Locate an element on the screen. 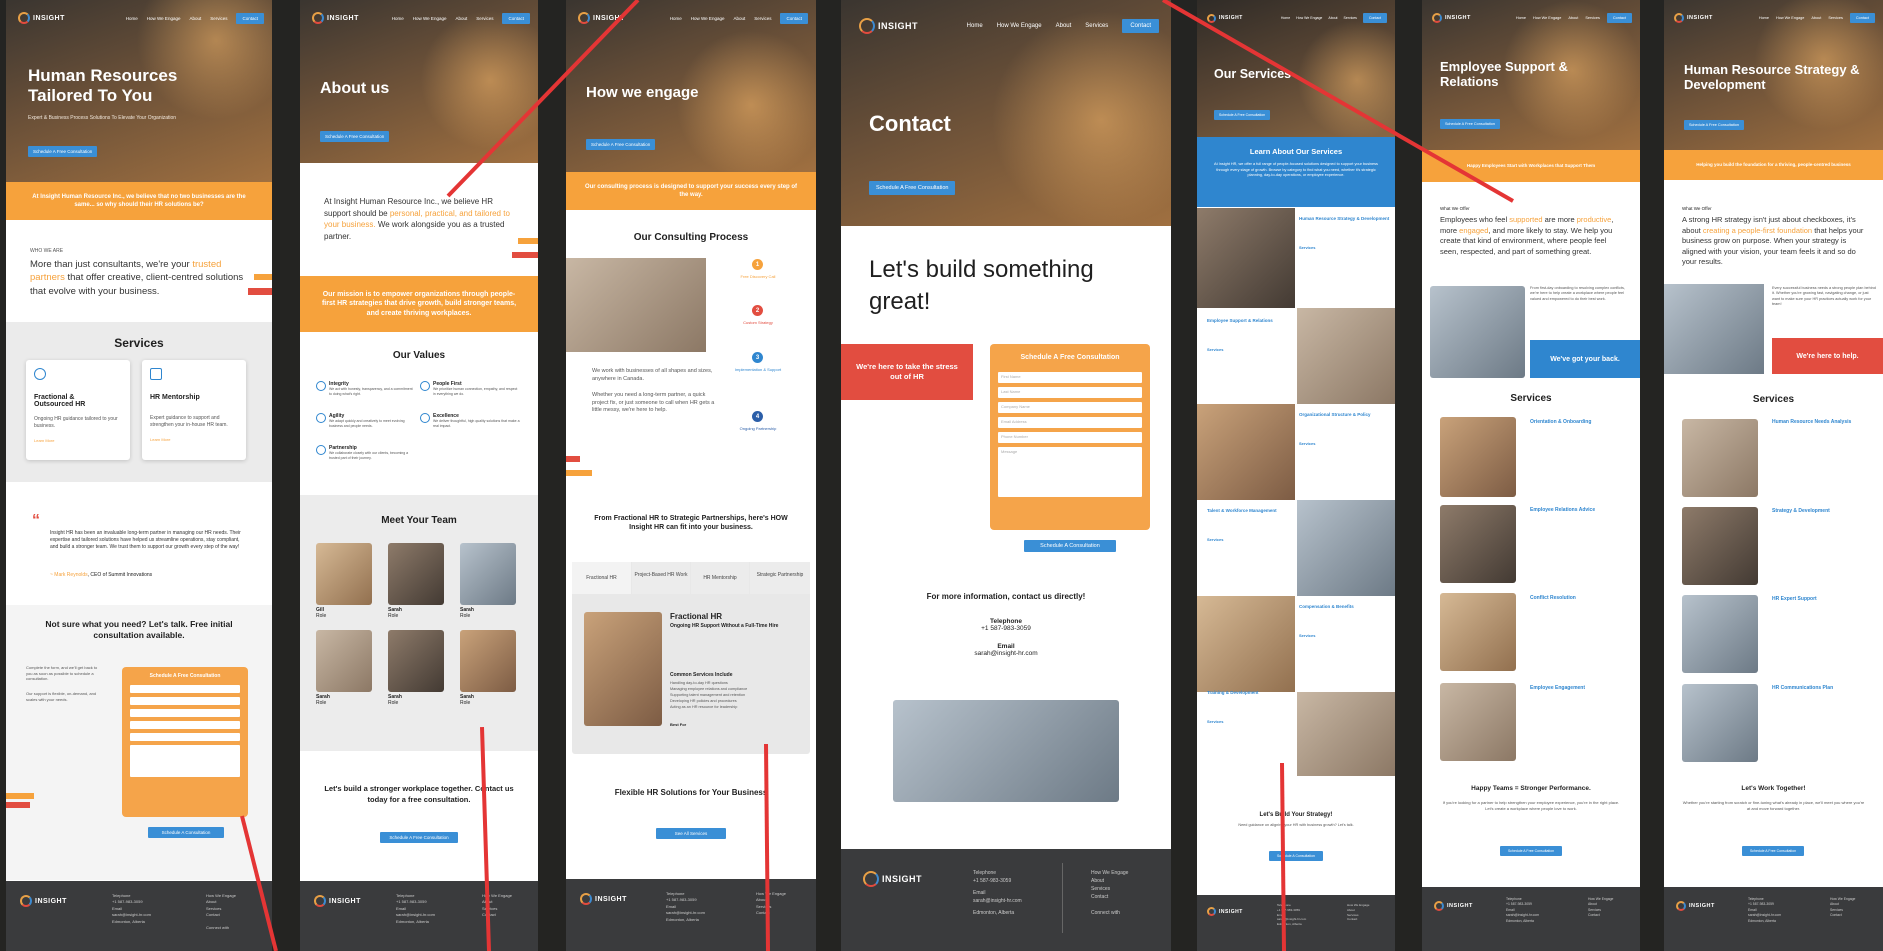  phone-field: Phone Number is located at coordinates (1070, 437).